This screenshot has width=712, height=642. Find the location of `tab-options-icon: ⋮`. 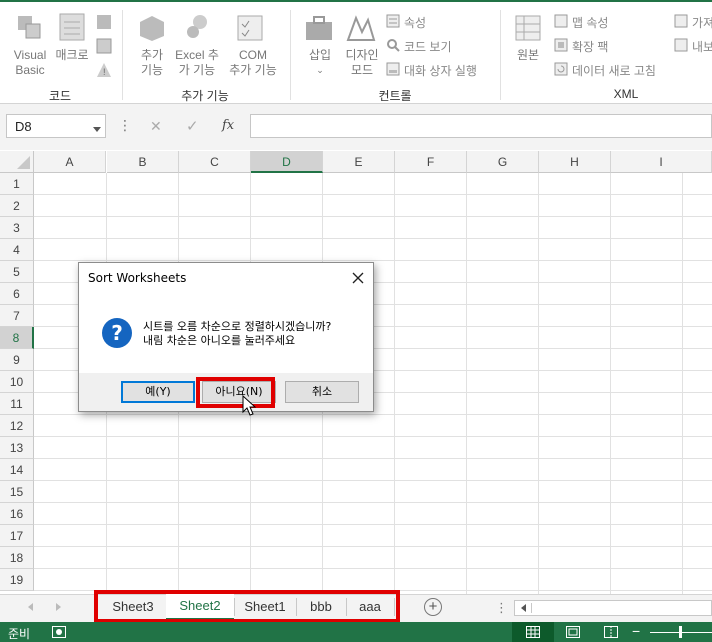

tab-options-icon: ⋮ is located at coordinates (501, 607).